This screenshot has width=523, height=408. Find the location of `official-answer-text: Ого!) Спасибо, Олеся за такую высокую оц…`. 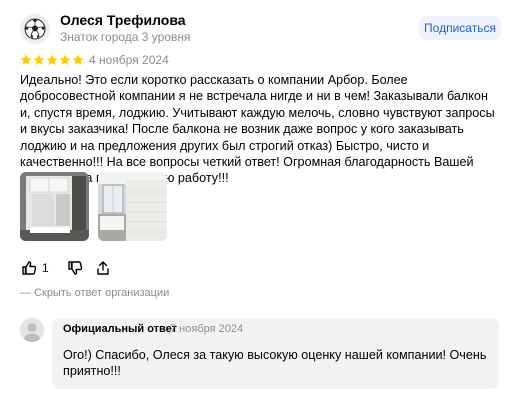

official-answer-text: Ого!) Спасибо, Олеся за такую высокую оц… is located at coordinates (275, 363).